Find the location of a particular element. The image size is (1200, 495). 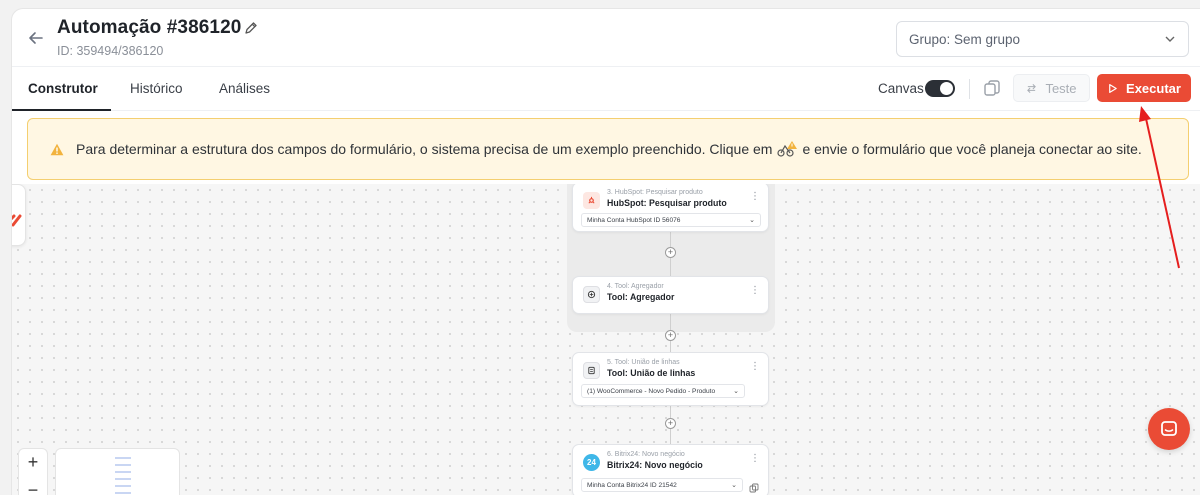

automation-id: ID: 359494/386120 is located at coordinates (110, 51).